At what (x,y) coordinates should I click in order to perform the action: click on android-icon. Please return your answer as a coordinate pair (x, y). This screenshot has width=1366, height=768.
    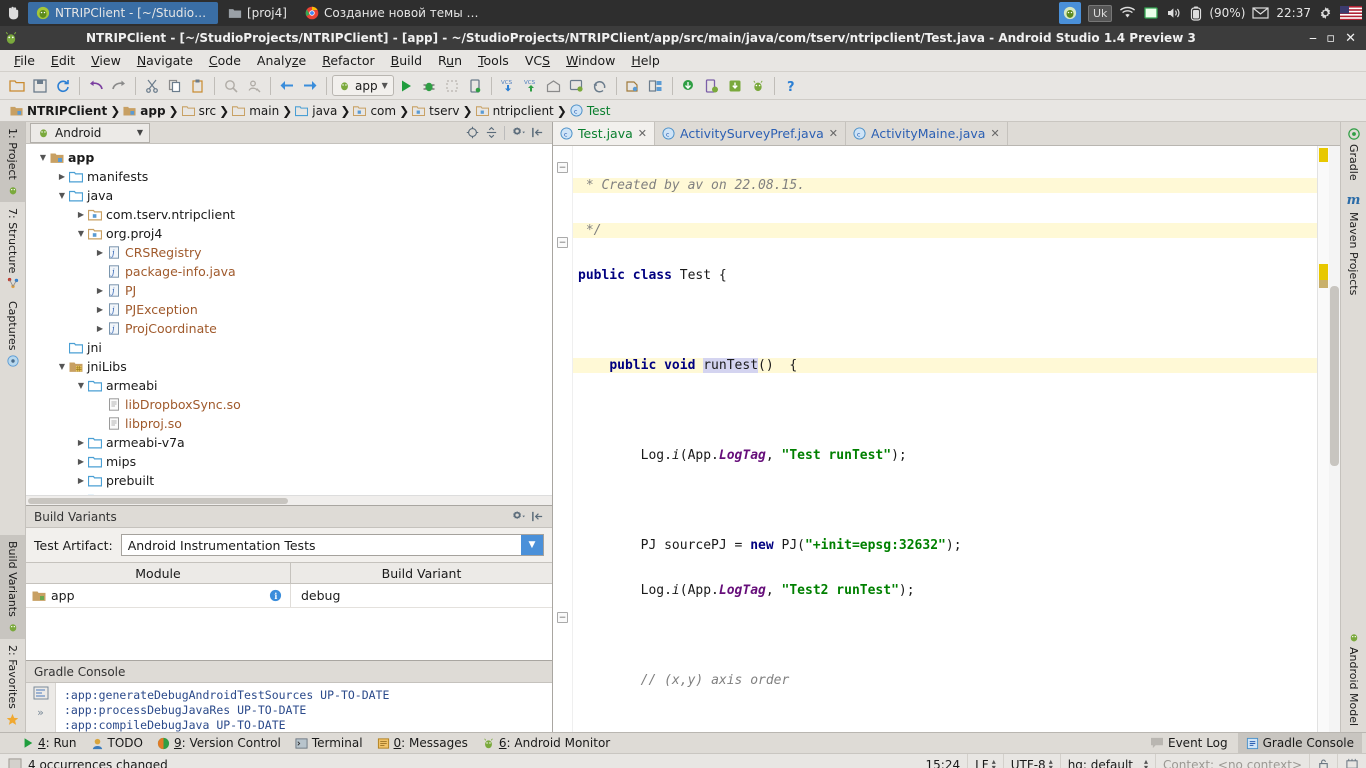
    Looking at the image, I should click on (758, 86).